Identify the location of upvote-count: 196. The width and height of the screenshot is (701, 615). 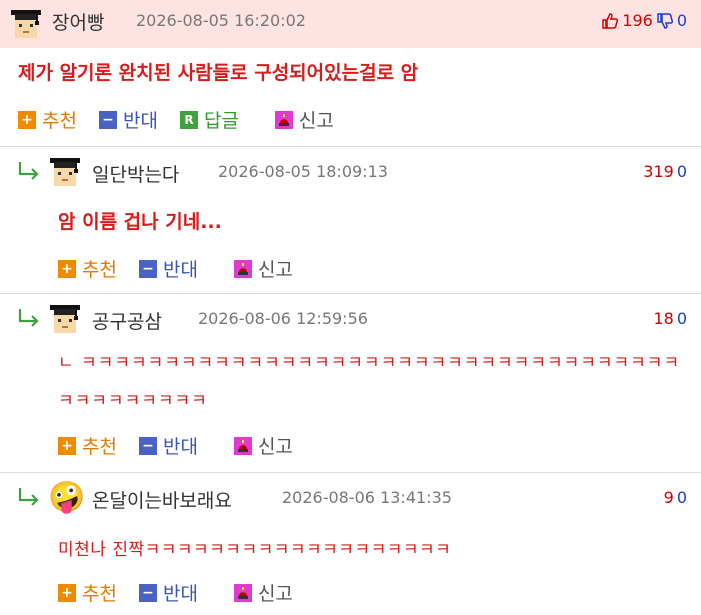
(637, 20).